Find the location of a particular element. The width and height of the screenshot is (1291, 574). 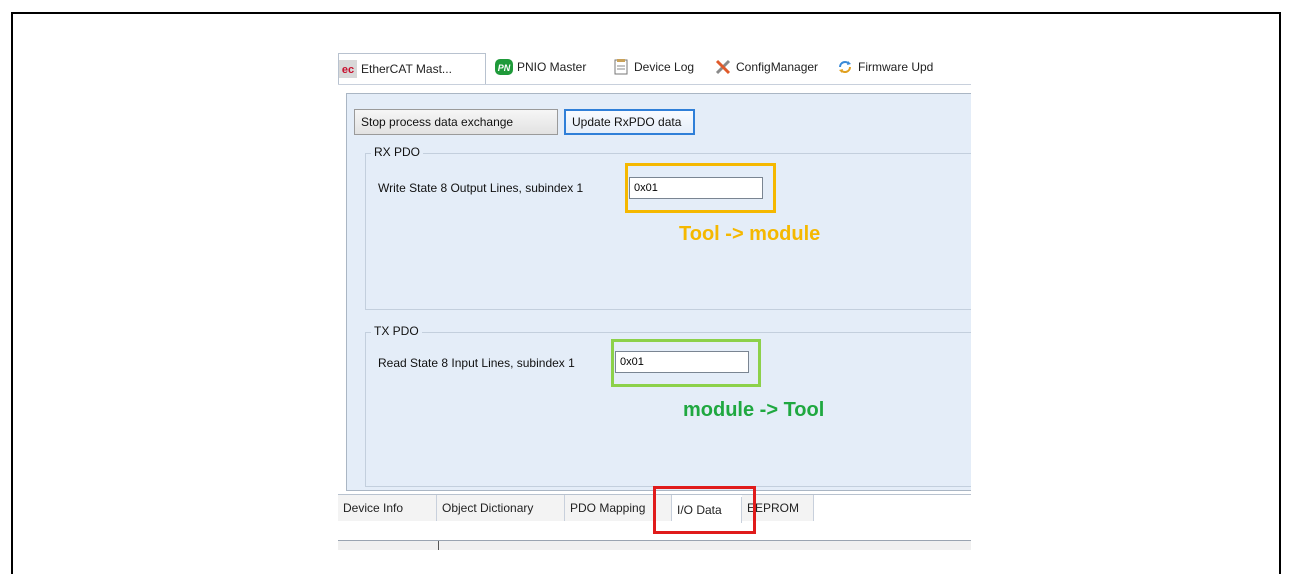

ethercat-icon: ec is located at coordinates (348, 69).